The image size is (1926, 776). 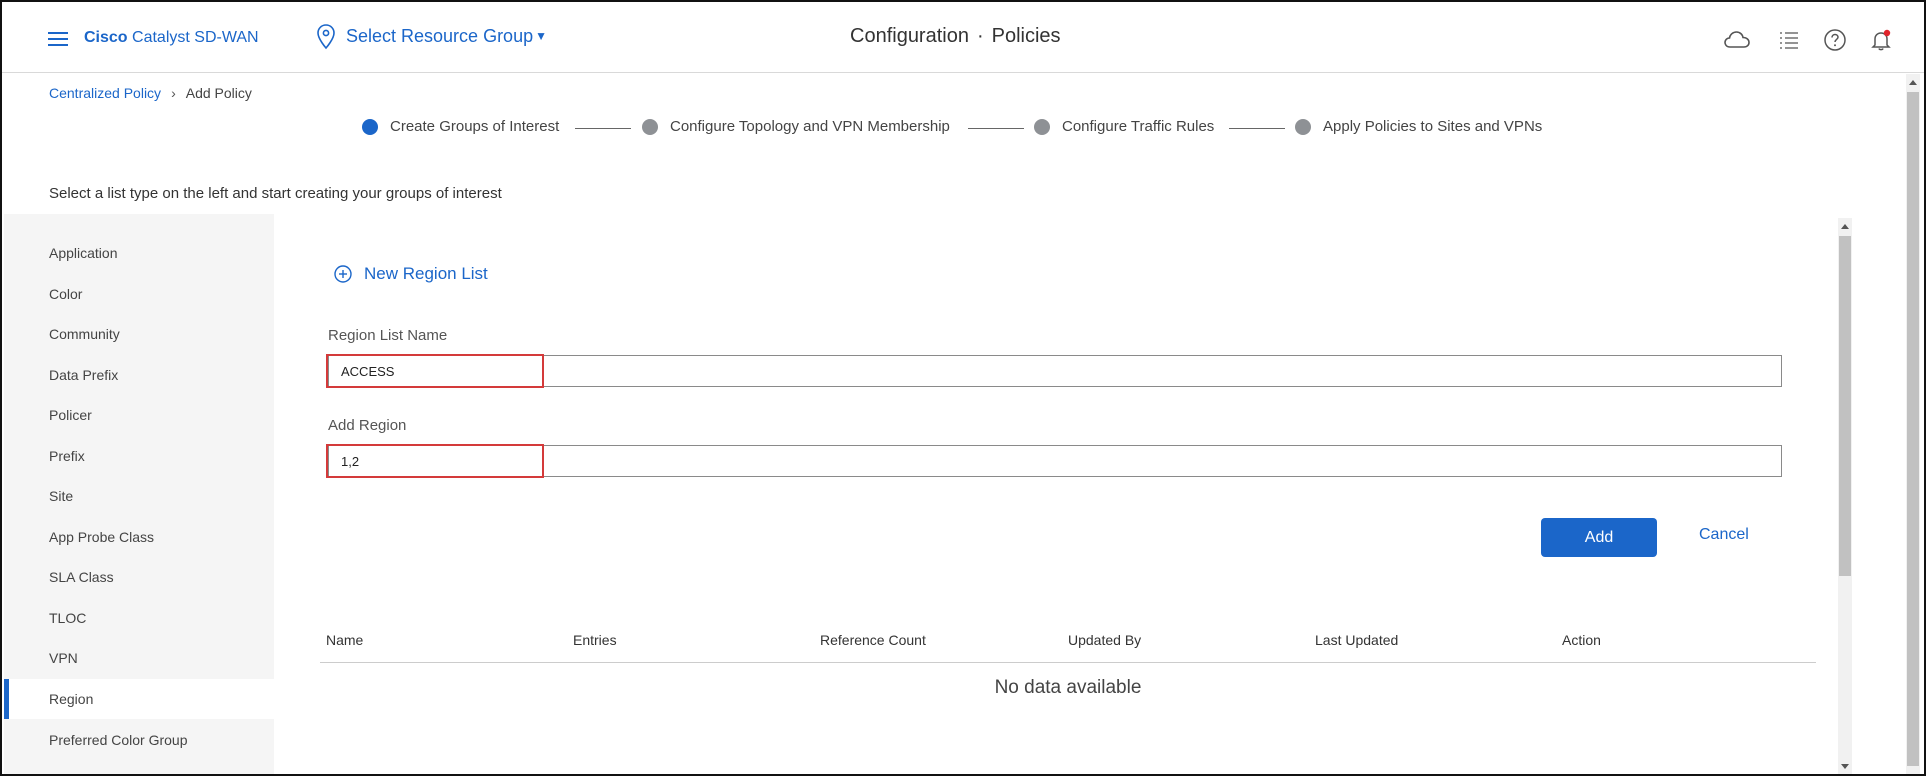 I want to click on new-region-list-label: New Region List, so click(x=426, y=273).